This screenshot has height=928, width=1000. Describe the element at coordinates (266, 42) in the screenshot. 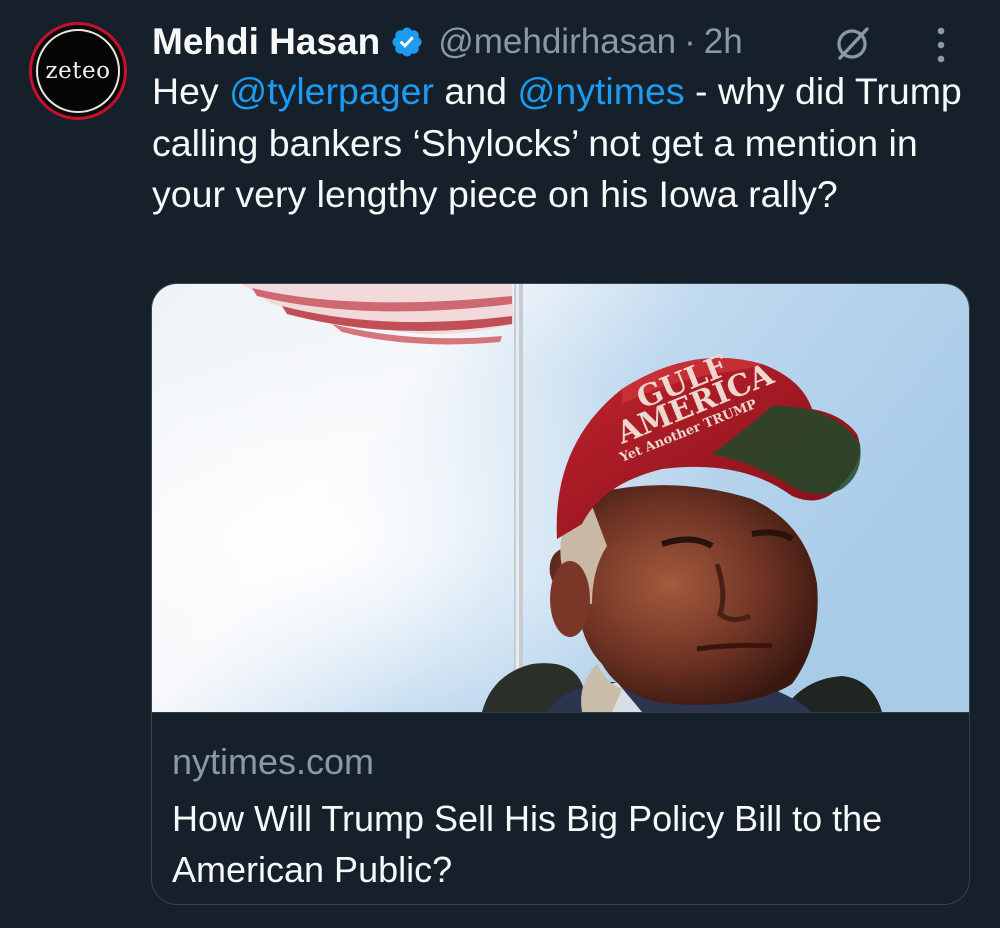

I see `author-name: Mehdi Hasan` at that location.